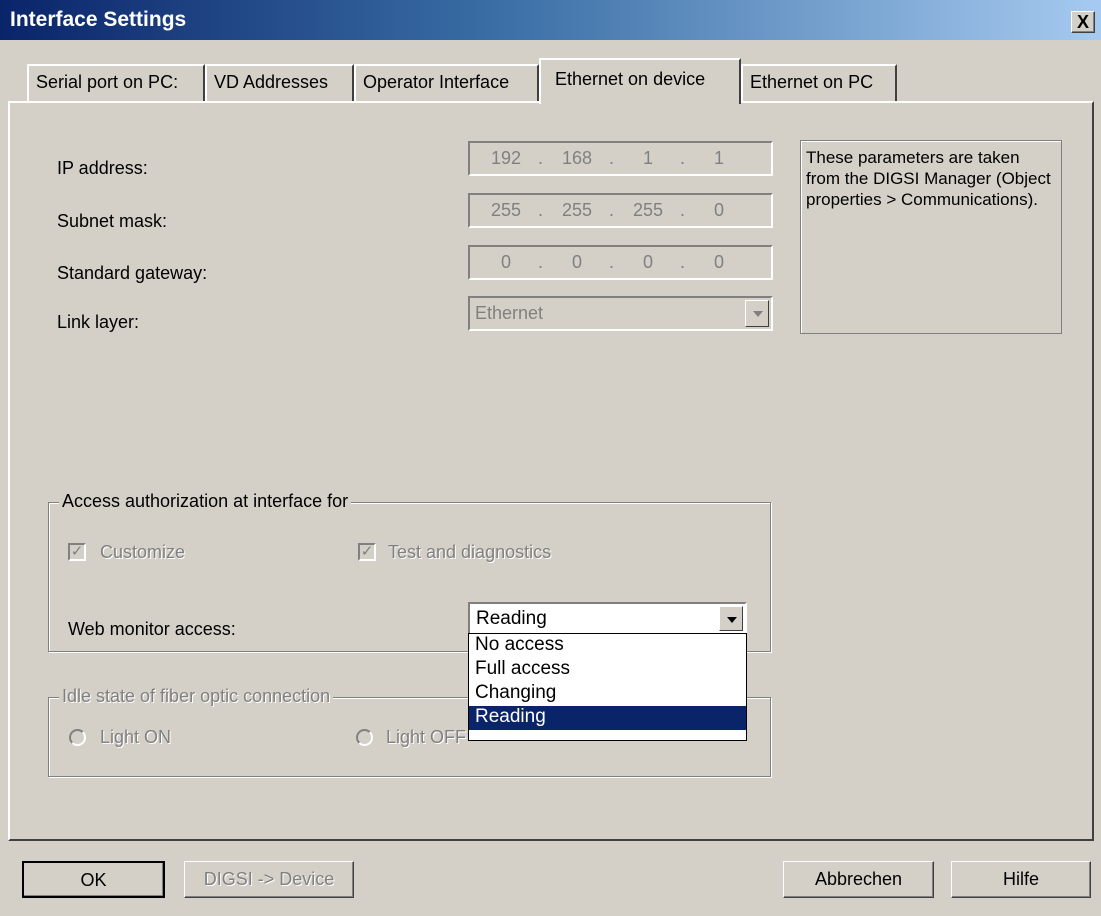  What do you see at coordinates (107, 82) in the screenshot?
I see `tab-label: Serial port on PC:` at bounding box center [107, 82].